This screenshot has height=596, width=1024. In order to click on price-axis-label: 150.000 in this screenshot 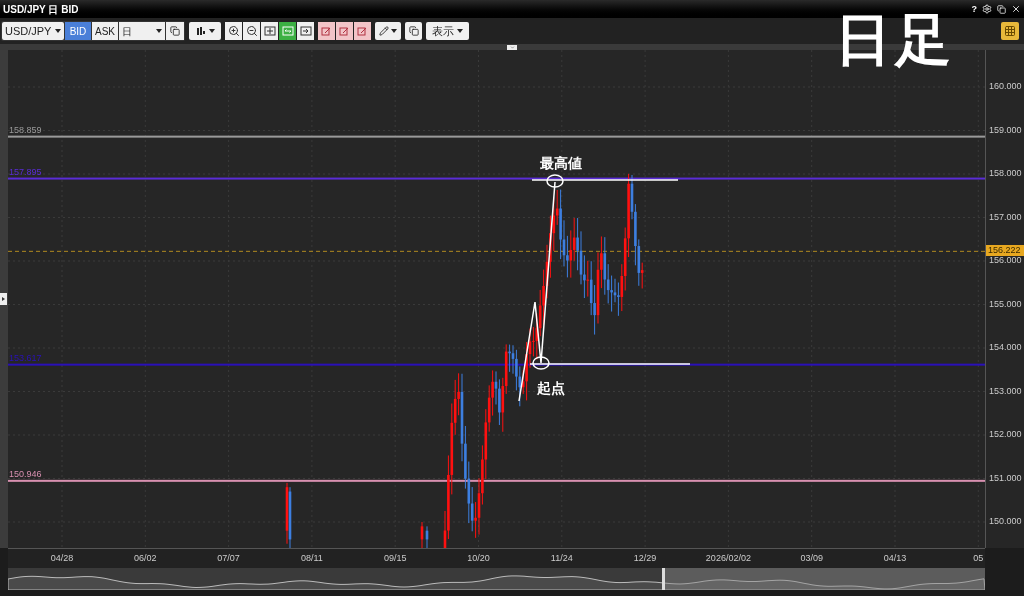, I will do `click(1005, 521)`.